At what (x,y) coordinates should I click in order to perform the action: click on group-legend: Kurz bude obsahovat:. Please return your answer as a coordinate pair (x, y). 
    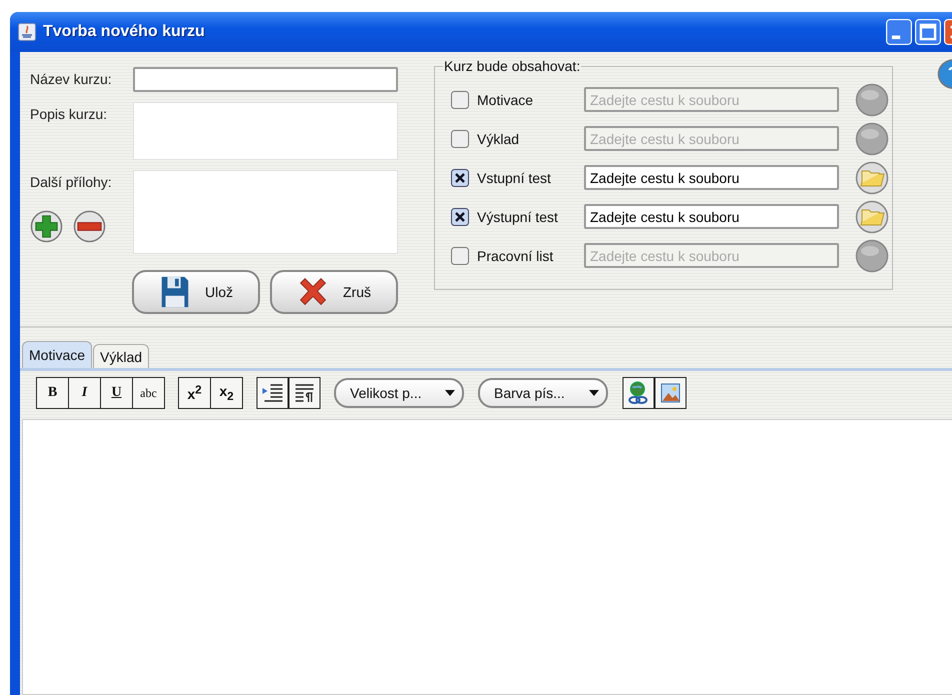
    Looking at the image, I should click on (512, 66).